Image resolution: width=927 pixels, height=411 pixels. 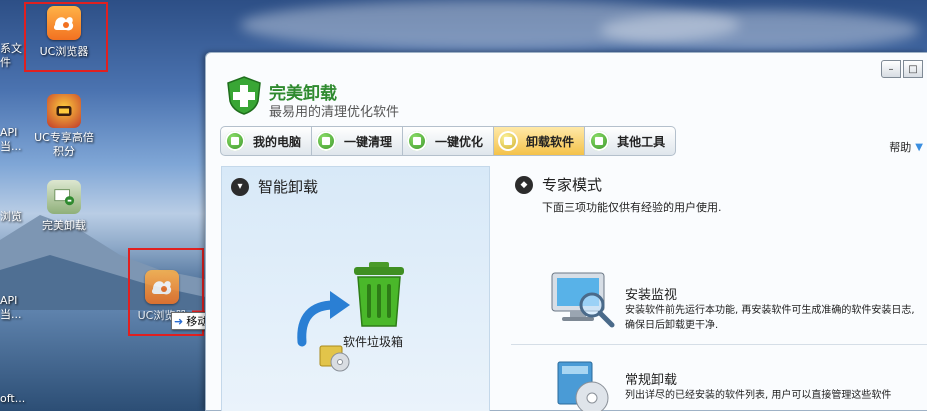 I want to click on desktop-fragment: 件, so click(x=5, y=62).